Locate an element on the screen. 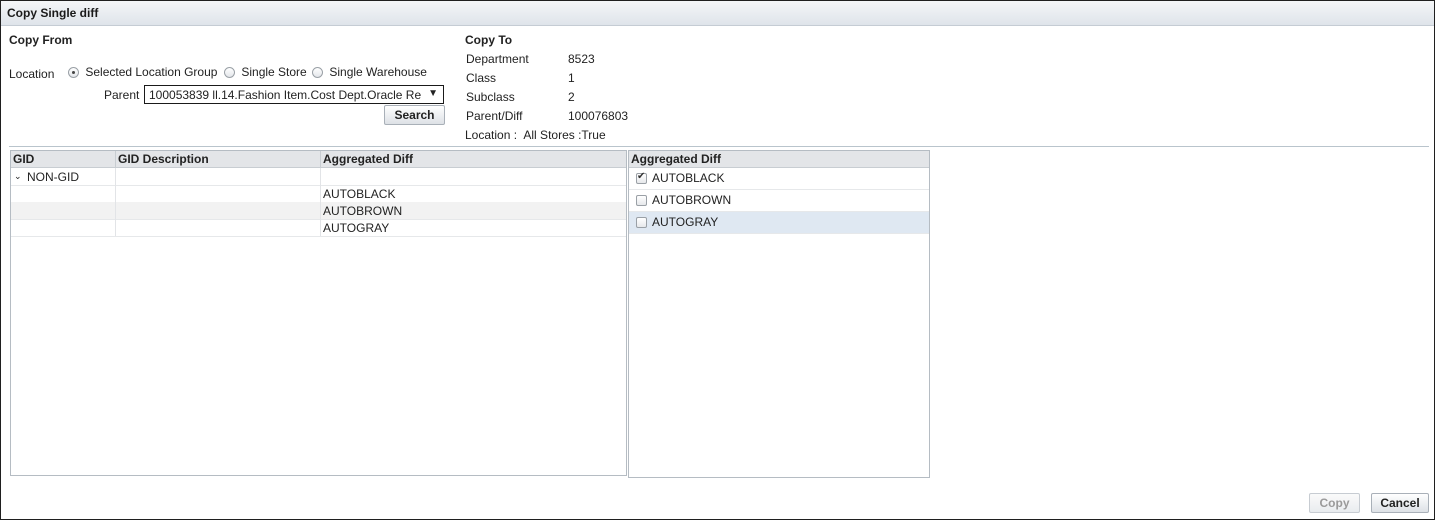  subclass-value: 2 is located at coordinates (571, 97).